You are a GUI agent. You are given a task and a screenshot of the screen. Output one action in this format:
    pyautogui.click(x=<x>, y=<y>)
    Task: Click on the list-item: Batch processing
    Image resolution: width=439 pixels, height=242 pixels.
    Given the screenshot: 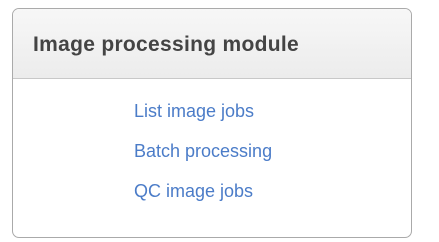 What is the action you would take?
    pyautogui.click(x=272, y=151)
    